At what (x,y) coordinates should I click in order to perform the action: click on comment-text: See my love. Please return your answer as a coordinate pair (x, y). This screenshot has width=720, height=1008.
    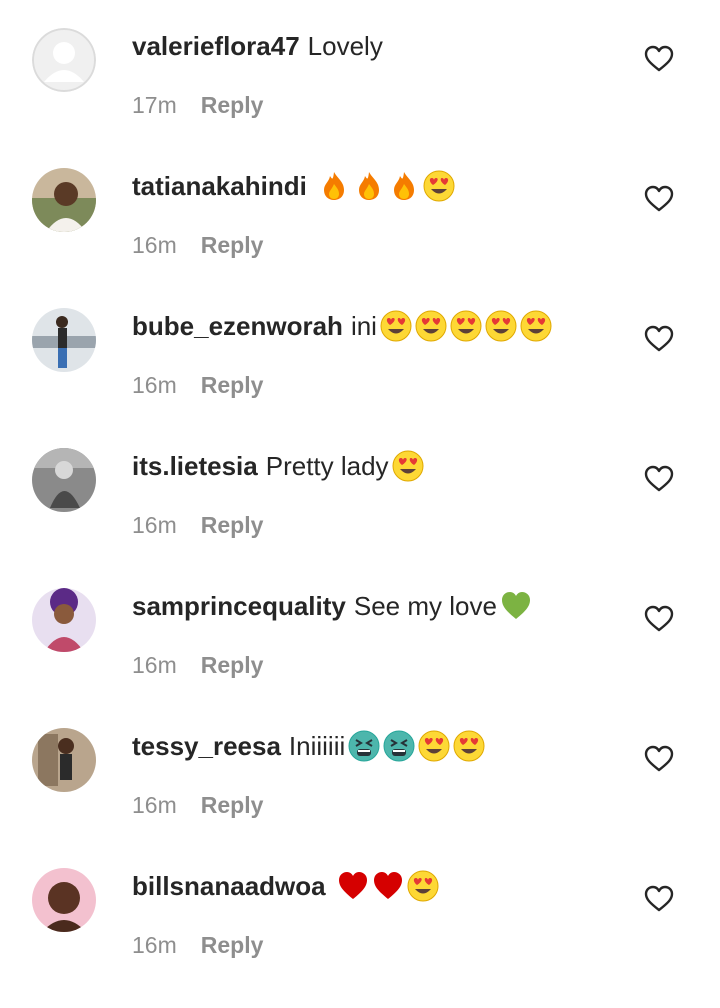
    Looking at the image, I should click on (425, 606).